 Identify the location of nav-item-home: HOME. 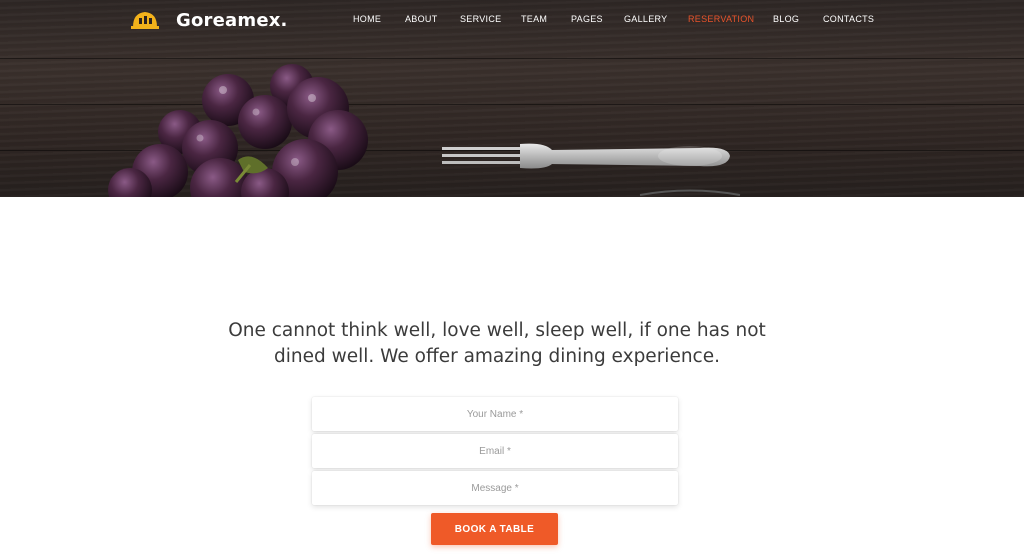
(367, 19).